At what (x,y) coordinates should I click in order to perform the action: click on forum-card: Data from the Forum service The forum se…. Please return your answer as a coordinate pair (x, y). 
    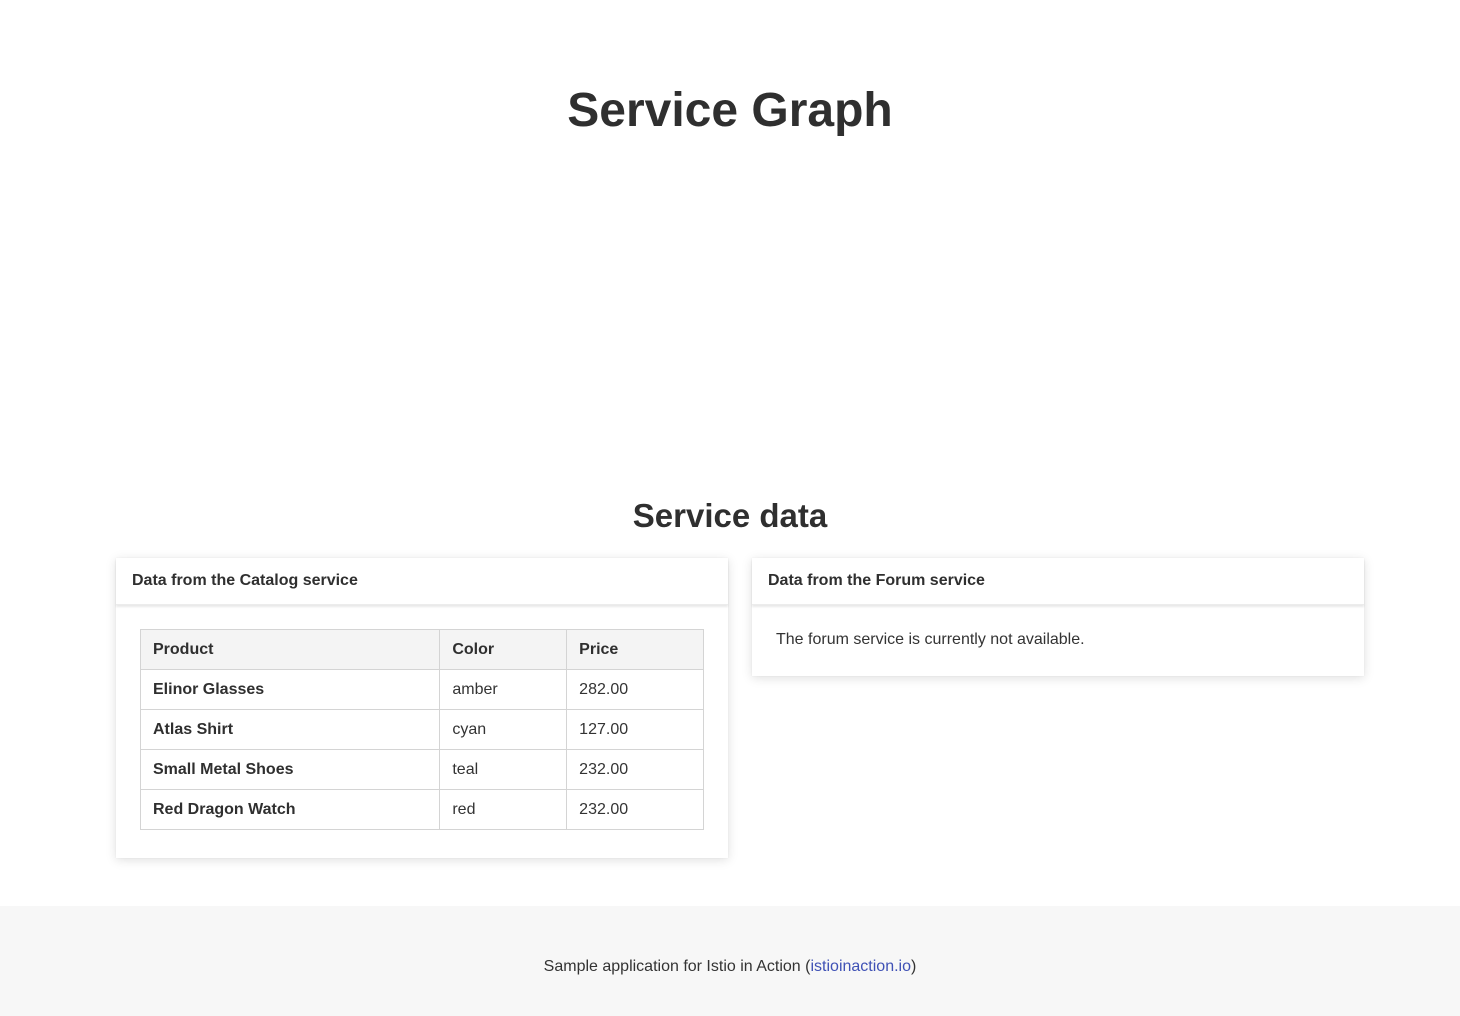
    Looking at the image, I should click on (1058, 617).